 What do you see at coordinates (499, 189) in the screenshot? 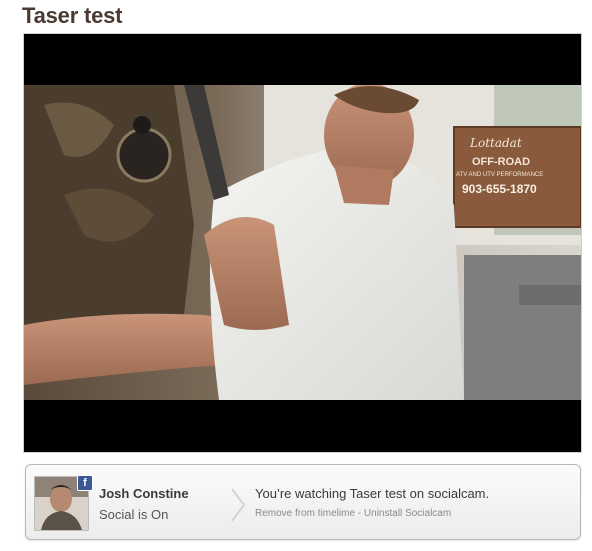
I see `sign-phone: 903-655-1870` at bounding box center [499, 189].